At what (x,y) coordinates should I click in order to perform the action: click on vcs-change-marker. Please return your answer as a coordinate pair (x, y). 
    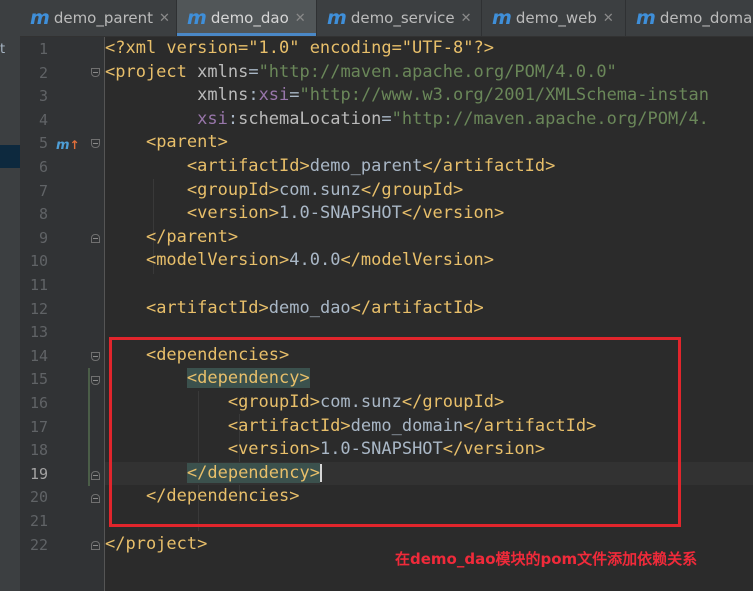
    Looking at the image, I should click on (89, 427).